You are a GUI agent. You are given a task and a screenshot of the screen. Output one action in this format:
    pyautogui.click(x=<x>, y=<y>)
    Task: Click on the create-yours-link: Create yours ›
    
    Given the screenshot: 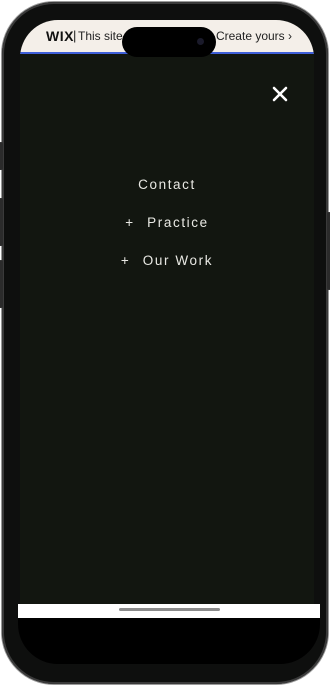 What is the action you would take?
    pyautogui.click(x=254, y=36)
    